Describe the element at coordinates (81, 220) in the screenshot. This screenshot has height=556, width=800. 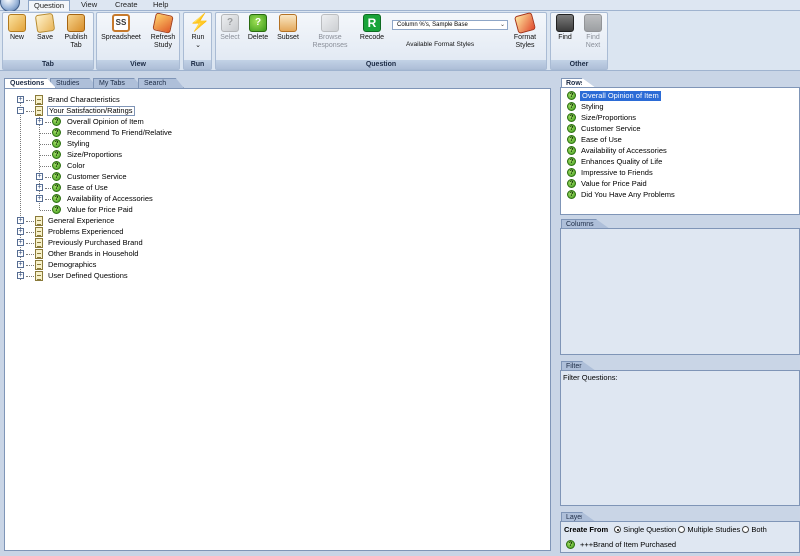
I see `tree-node-label: General Experience` at that location.